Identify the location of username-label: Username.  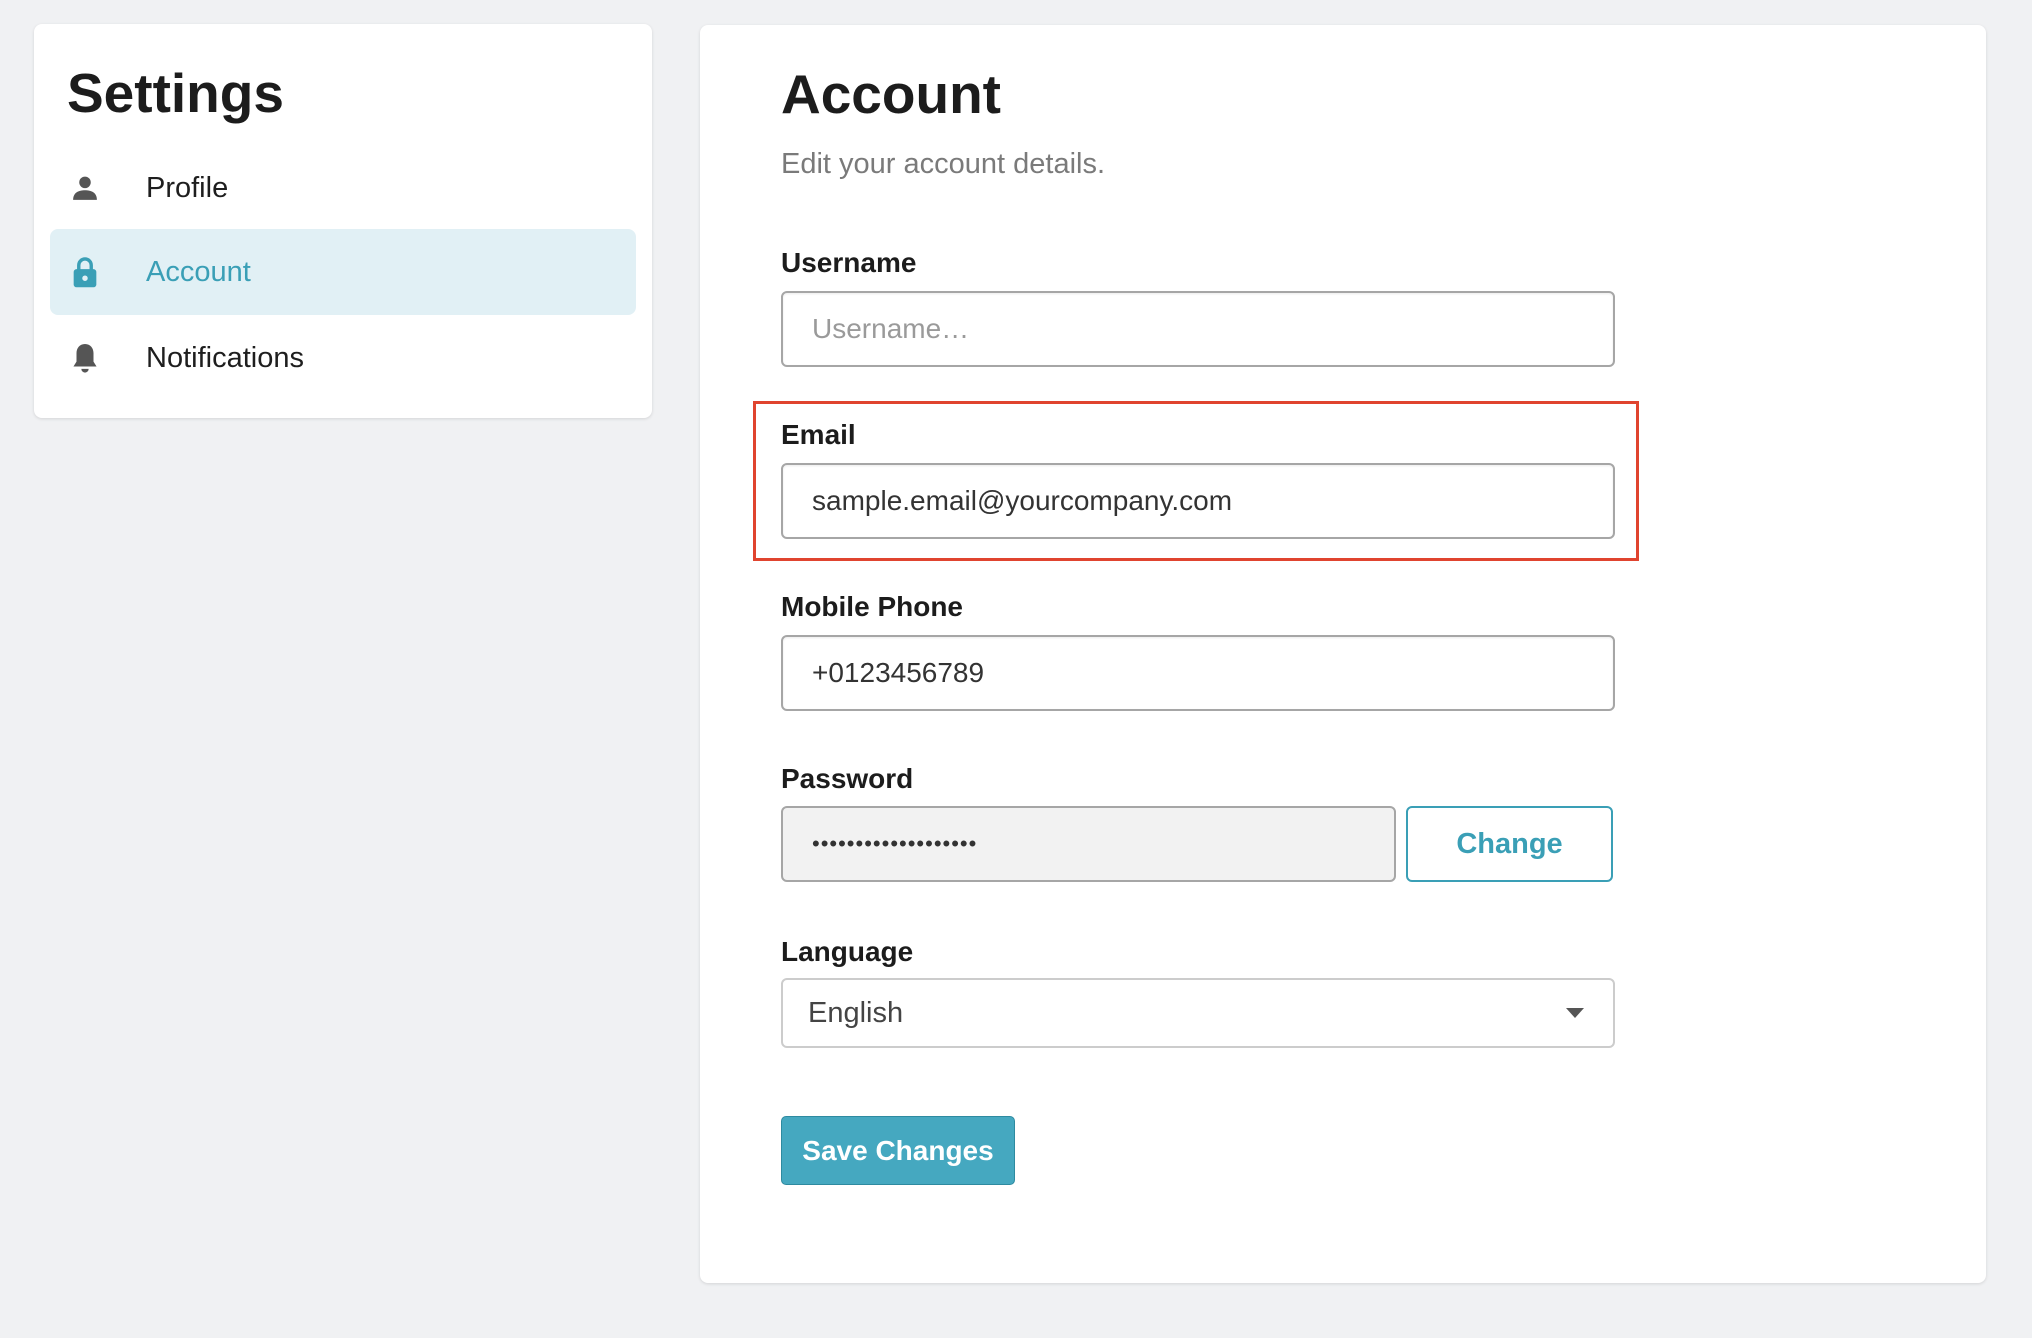
(849, 262).